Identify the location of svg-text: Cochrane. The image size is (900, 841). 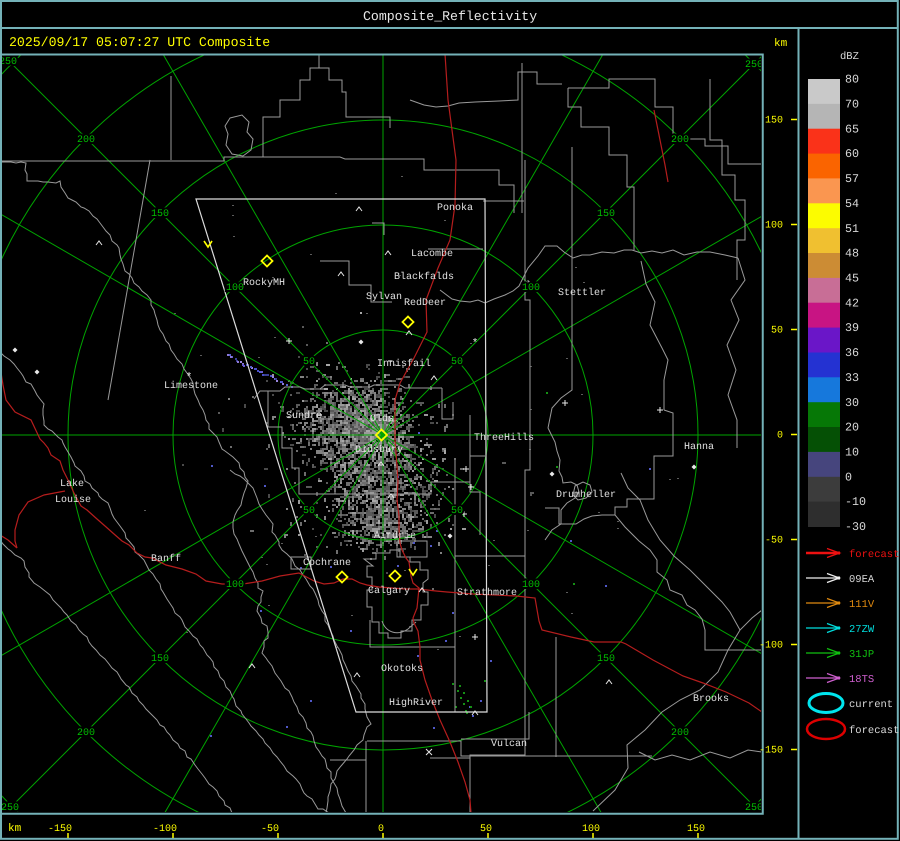
(327, 563).